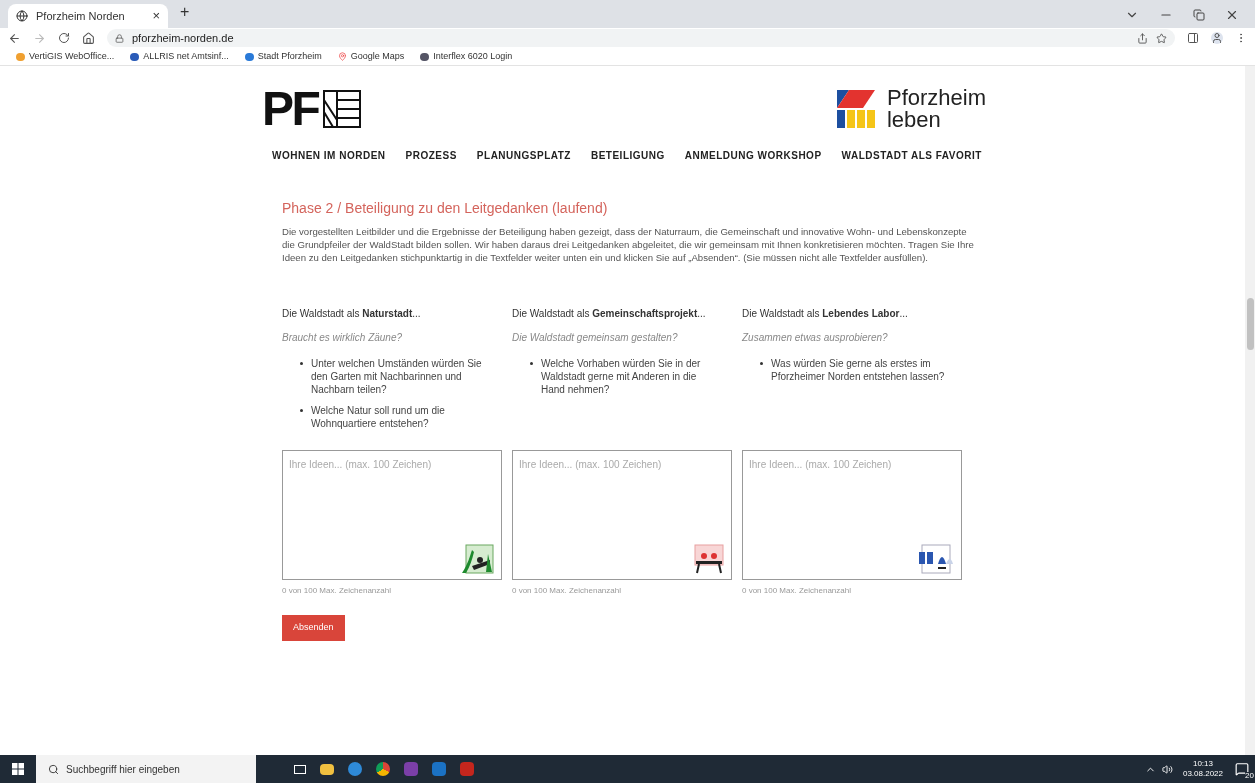 Image resolution: width=1255 pixels, height=783 pixels. I want to click on reload-icon, so click(64, 38).